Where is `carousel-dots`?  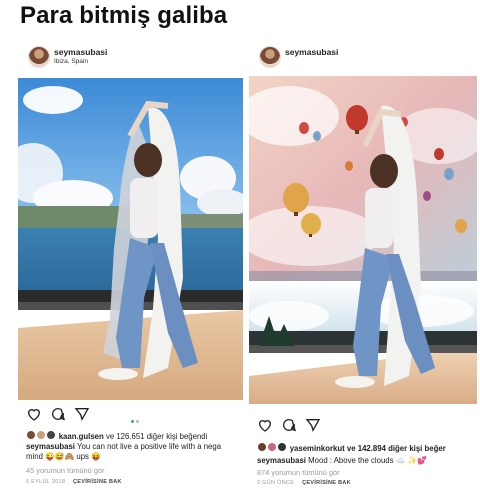 carousel-dots is located at coordinates (135, 419).